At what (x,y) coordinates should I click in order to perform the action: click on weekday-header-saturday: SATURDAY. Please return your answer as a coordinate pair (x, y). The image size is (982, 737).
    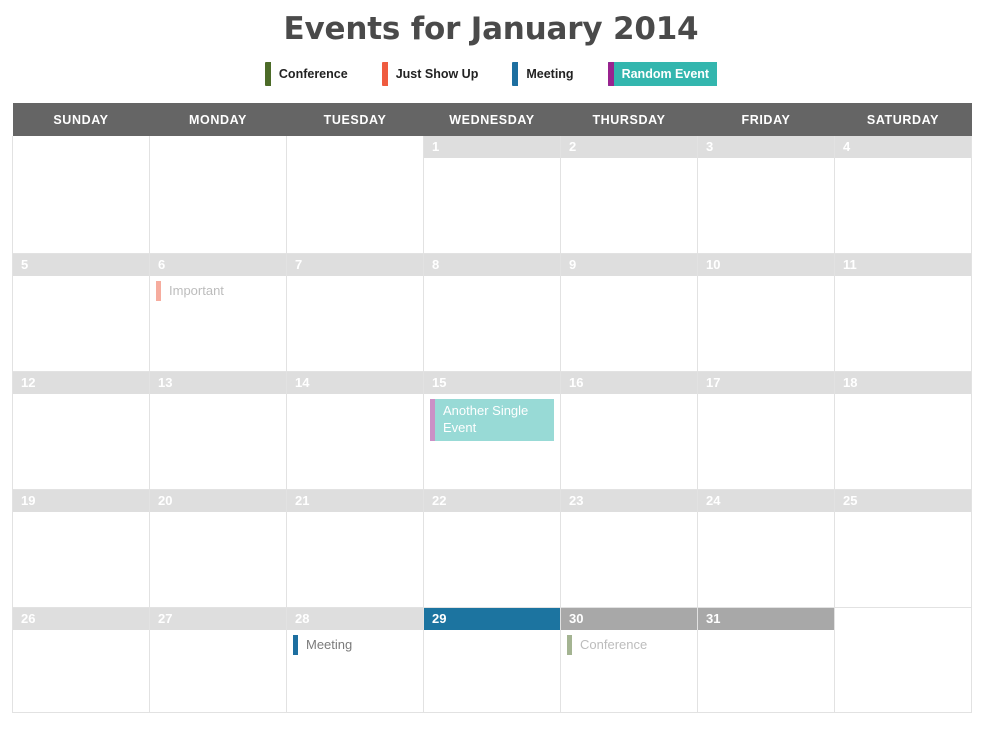
    Looking at the image, I should click on (903, 119).